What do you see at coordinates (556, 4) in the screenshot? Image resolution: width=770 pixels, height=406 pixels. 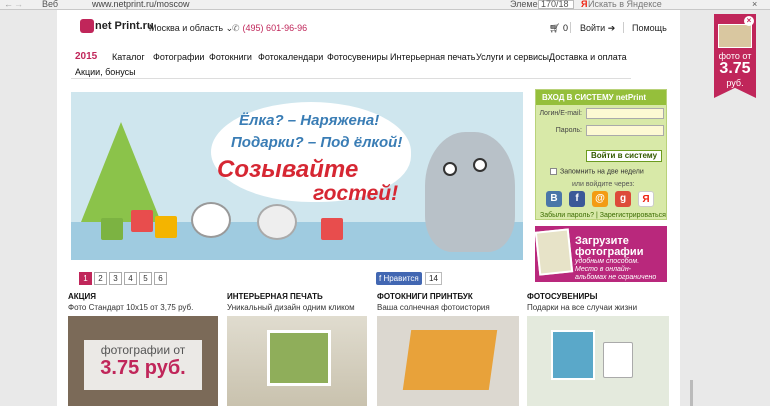 I see `find-field: 170/18` at bounding box center [556, 4].